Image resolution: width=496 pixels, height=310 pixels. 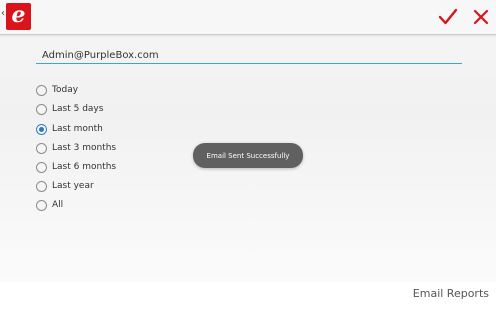 What do you see at coordinates (248, 17) in the screenshot?
I see `top-bar: ‹ e` at bounding box center [248, 17].